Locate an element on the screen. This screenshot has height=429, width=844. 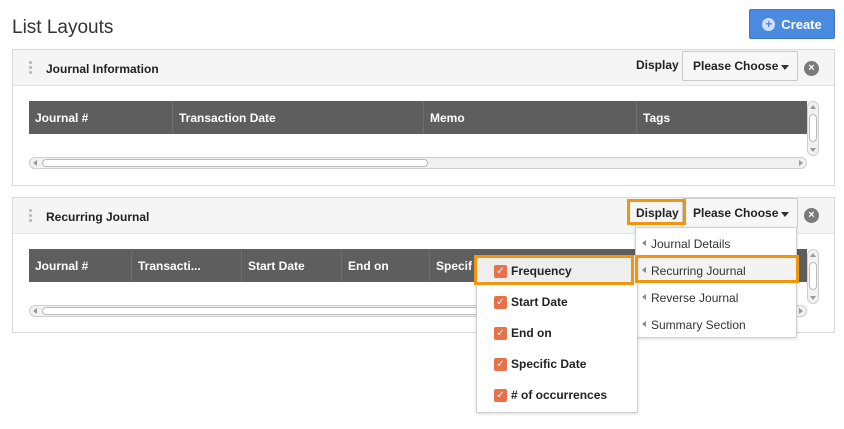
field-item-end-on: ✓ End on is located at coordinates (557, 333).